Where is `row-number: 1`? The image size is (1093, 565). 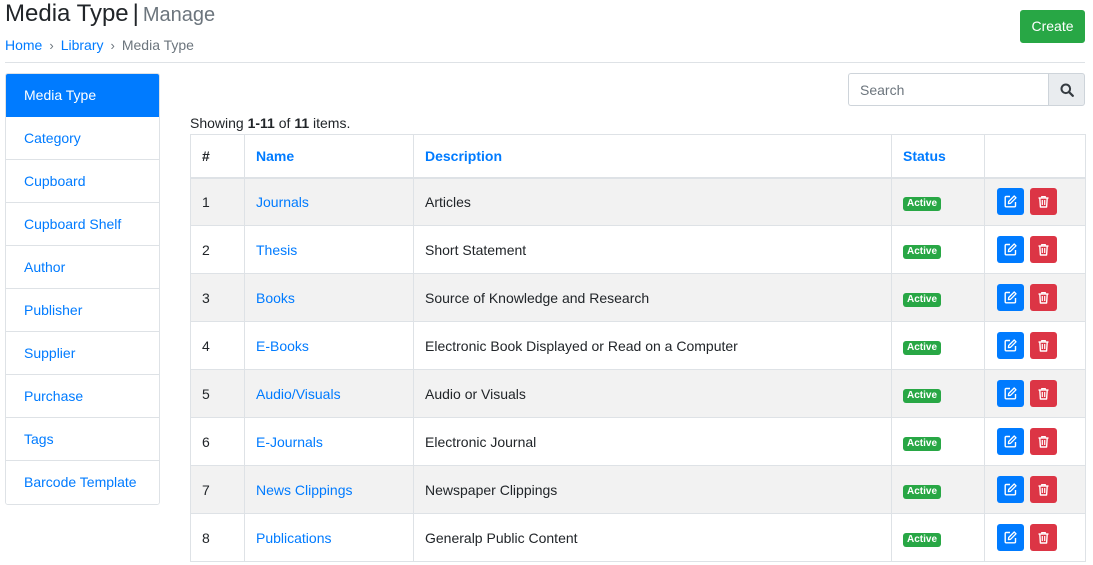 row-number: 1 is located at coordinates (217, 201).